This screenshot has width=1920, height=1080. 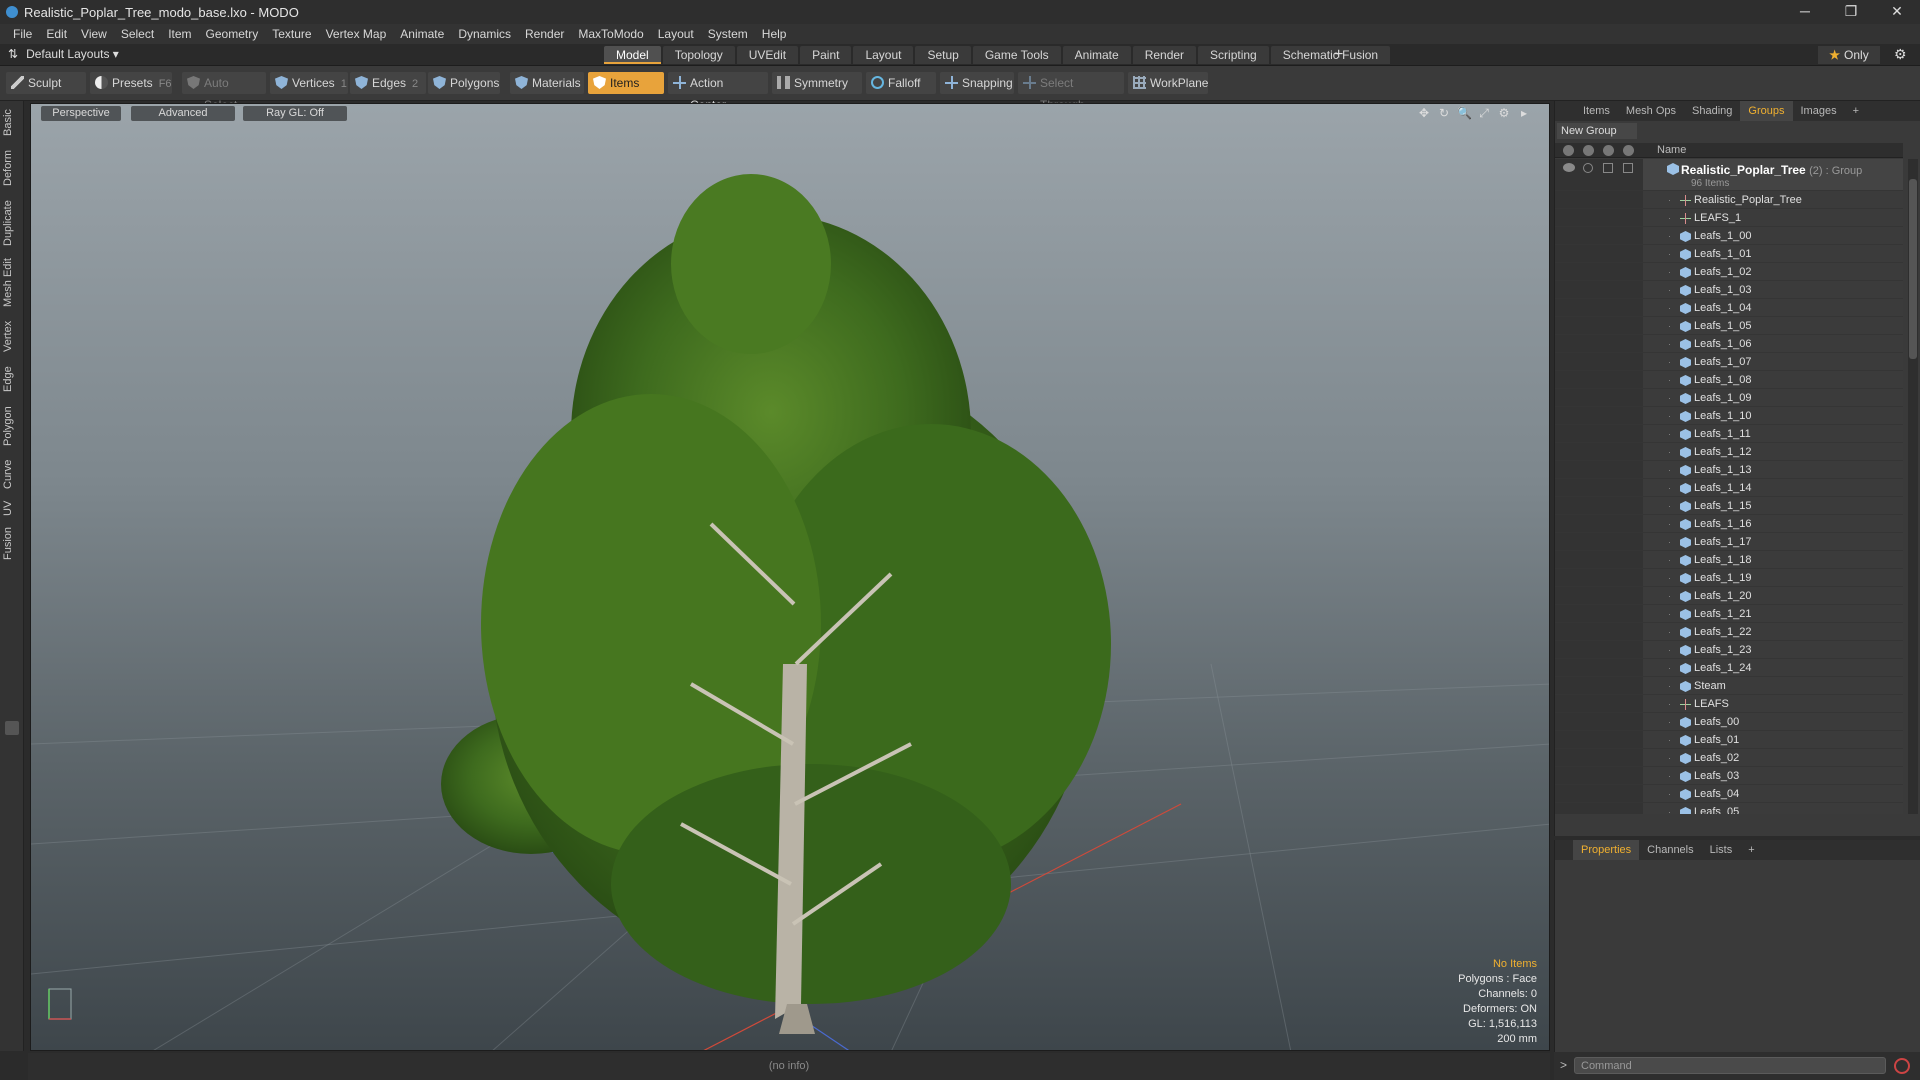 I want to click on list-item: · Leafs_1_20, so click(x=1729, y=596).